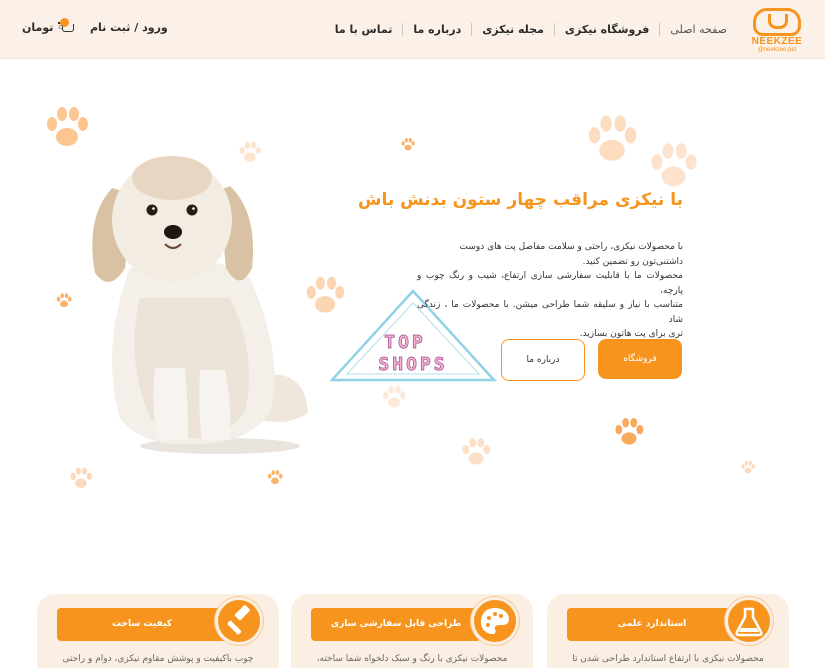 The width and height of the screenshot is (825, 668). What do you see at coordinates (200, 305) in the screenshot?
I see `dog-photo` at bounding box center [200, 305].